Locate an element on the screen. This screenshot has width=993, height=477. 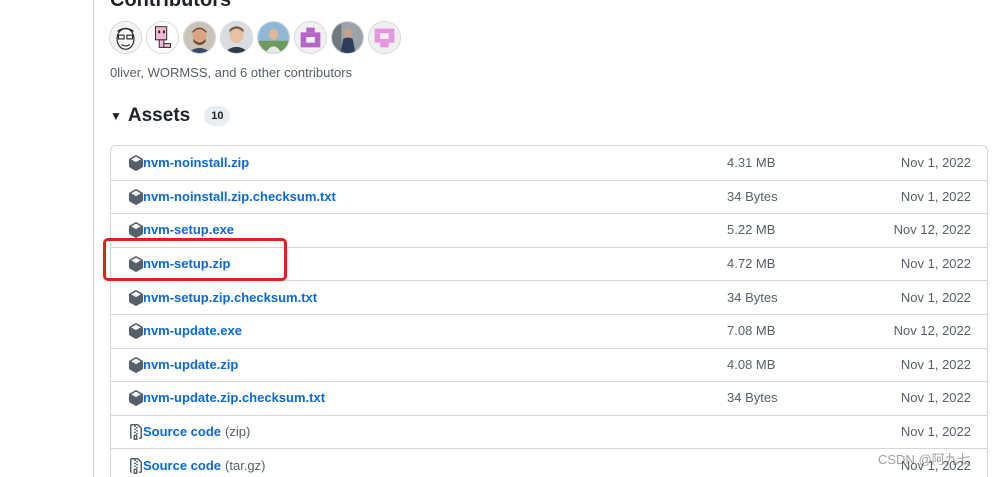
asset-name: nvm-noinstall.zip is located at coordinates (196, 162).